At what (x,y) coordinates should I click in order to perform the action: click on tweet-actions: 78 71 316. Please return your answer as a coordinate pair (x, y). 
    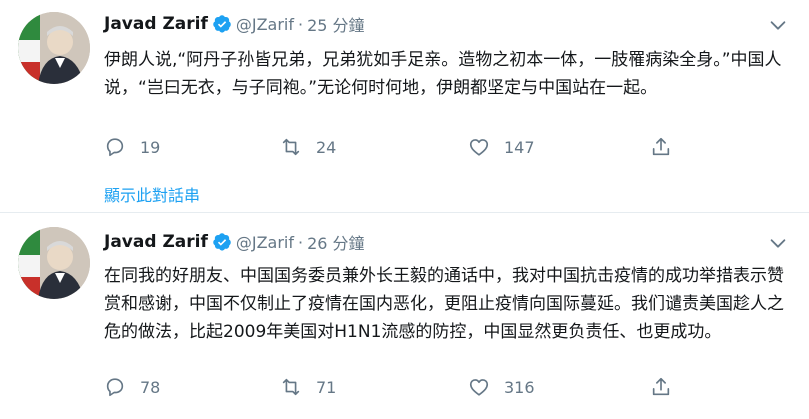
    Looking at the image, I should click on (394, 389).